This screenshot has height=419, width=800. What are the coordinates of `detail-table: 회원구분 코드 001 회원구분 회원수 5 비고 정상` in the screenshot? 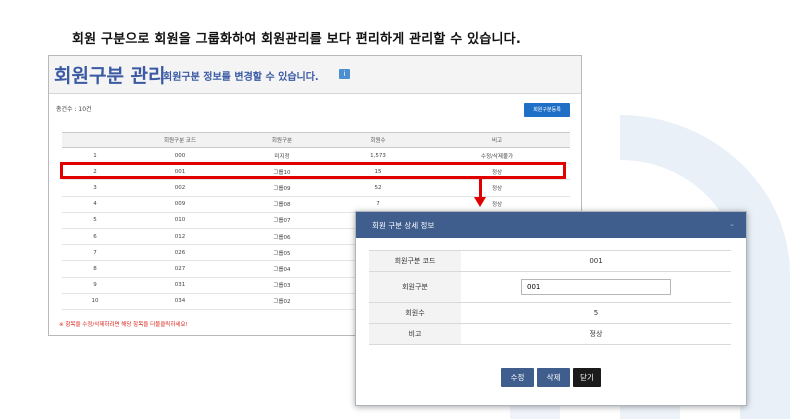 It's located at (550, 297).